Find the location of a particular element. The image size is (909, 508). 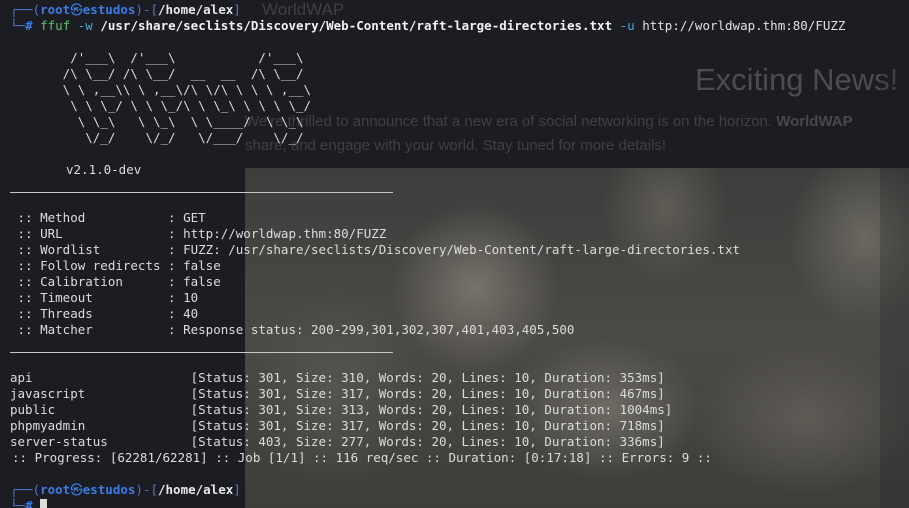

text-cursor is located at coordinates (44, 503).